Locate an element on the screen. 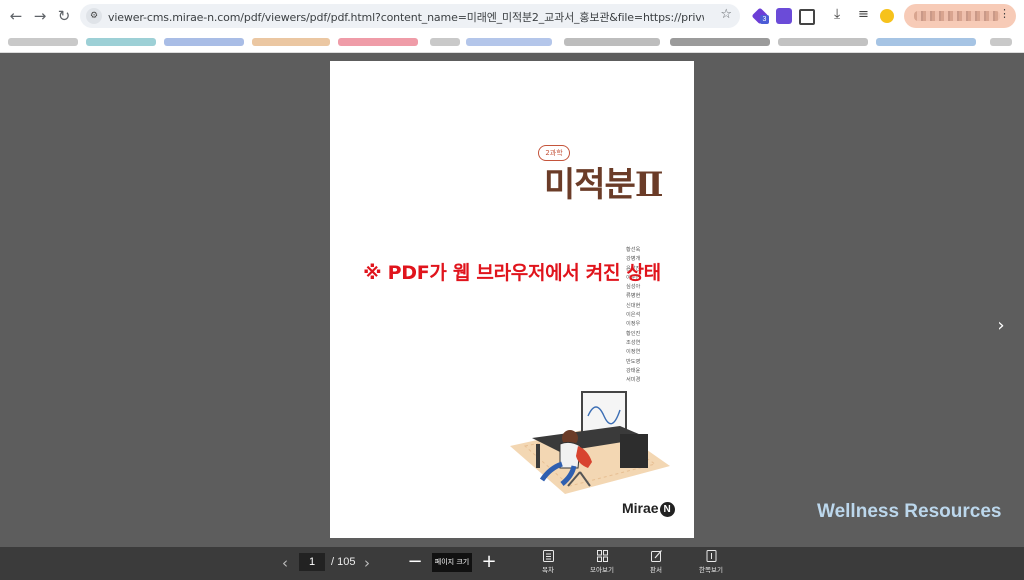  author-name: 서미경 is located at coordinates (633, 380).